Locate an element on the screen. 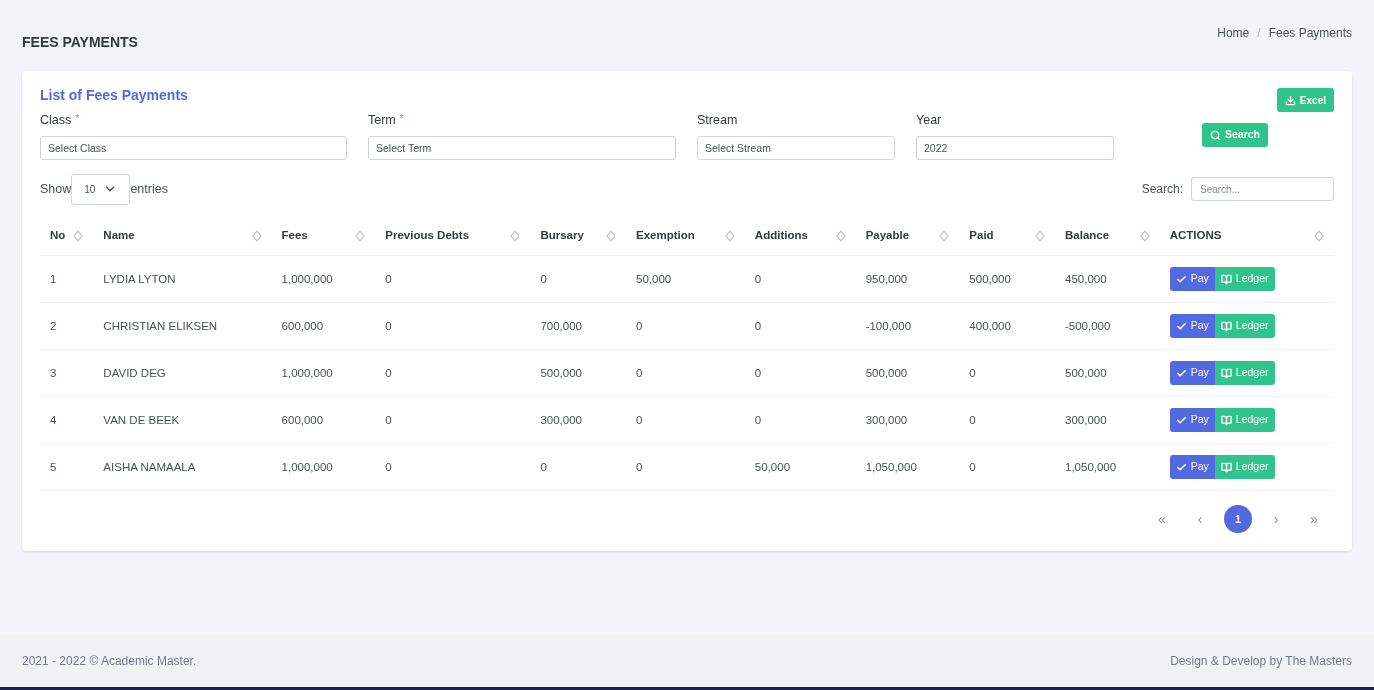  entries-label: entries is located at coordinates (149, 189).